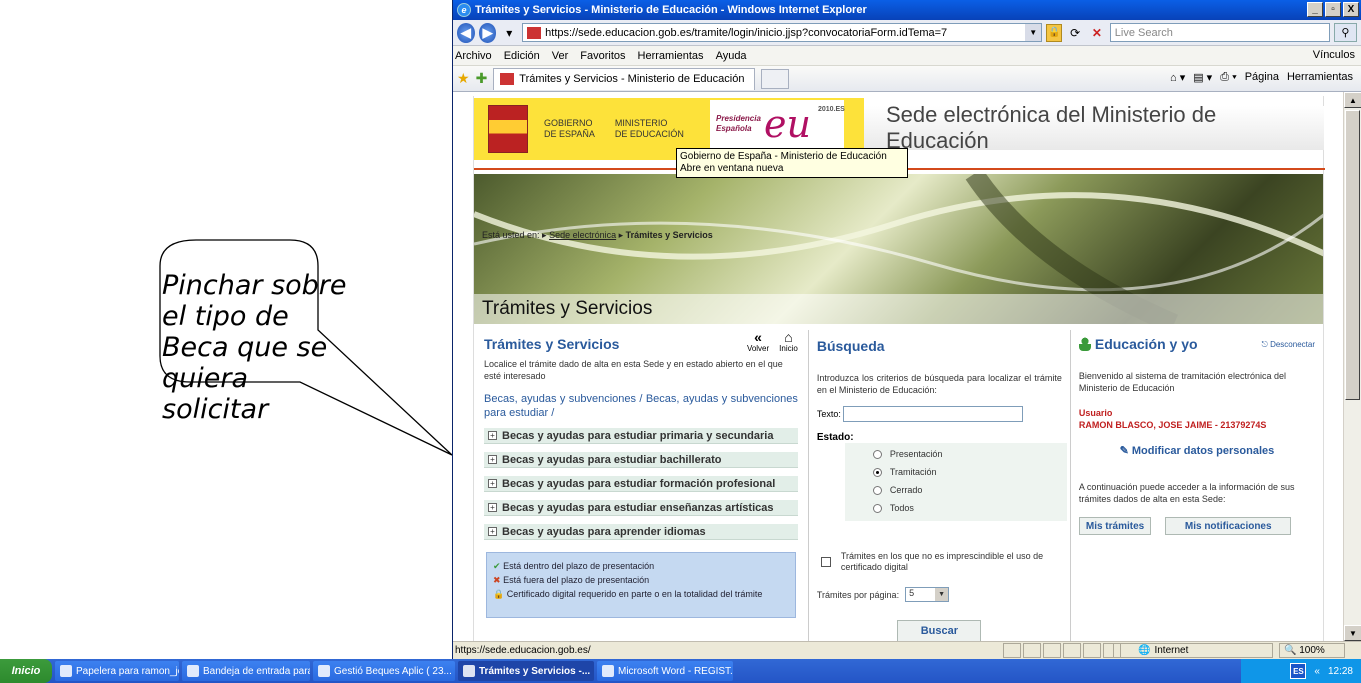 The width and height of the screenshot is (1361, 683). I want to click on estado-options: Presentación Tramitación Cerrado Todos, so click(955, 482).